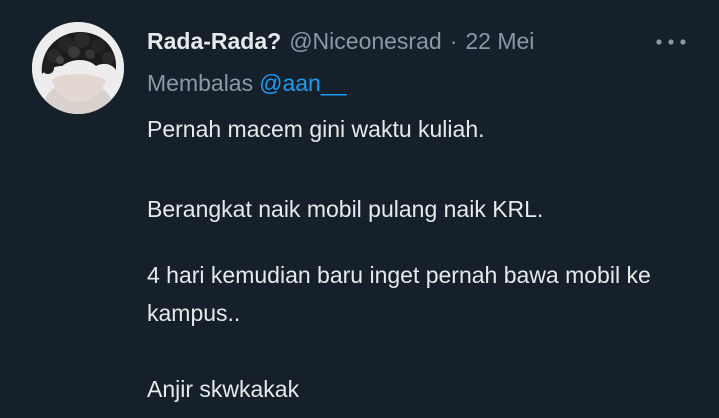 The image size is (719, 418). What do you see at coordinates (365, 41) in the screenshot?
I see `author-handle: @Niceonesrad` at bounding box center [365, 41].